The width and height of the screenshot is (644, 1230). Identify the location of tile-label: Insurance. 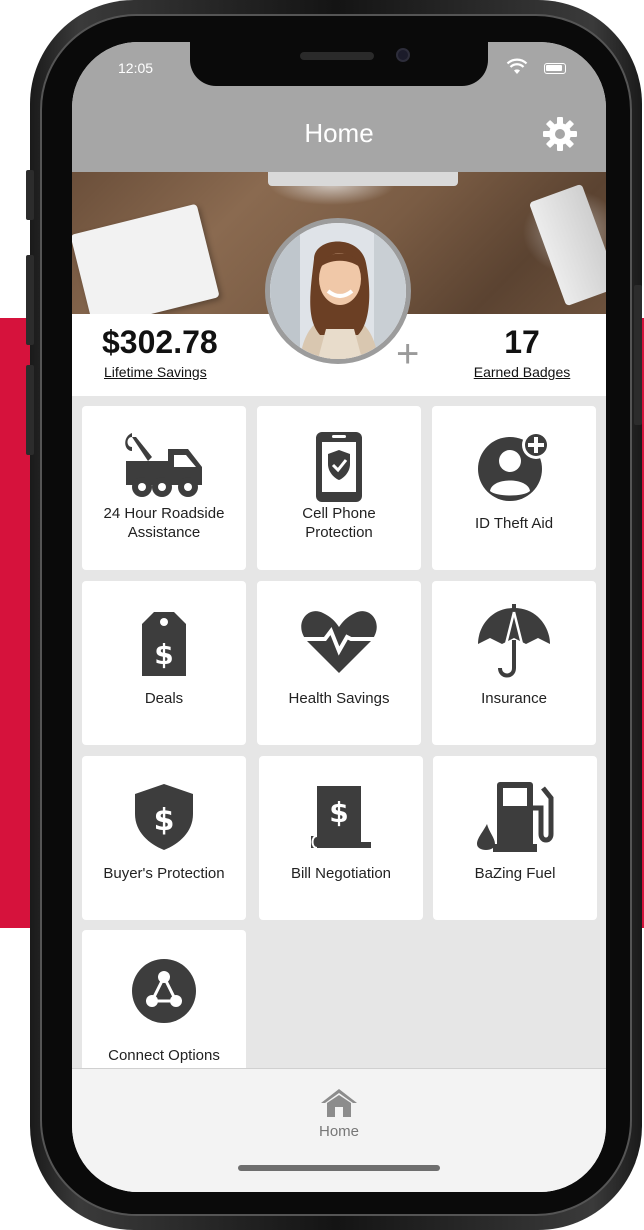
(514, 698).